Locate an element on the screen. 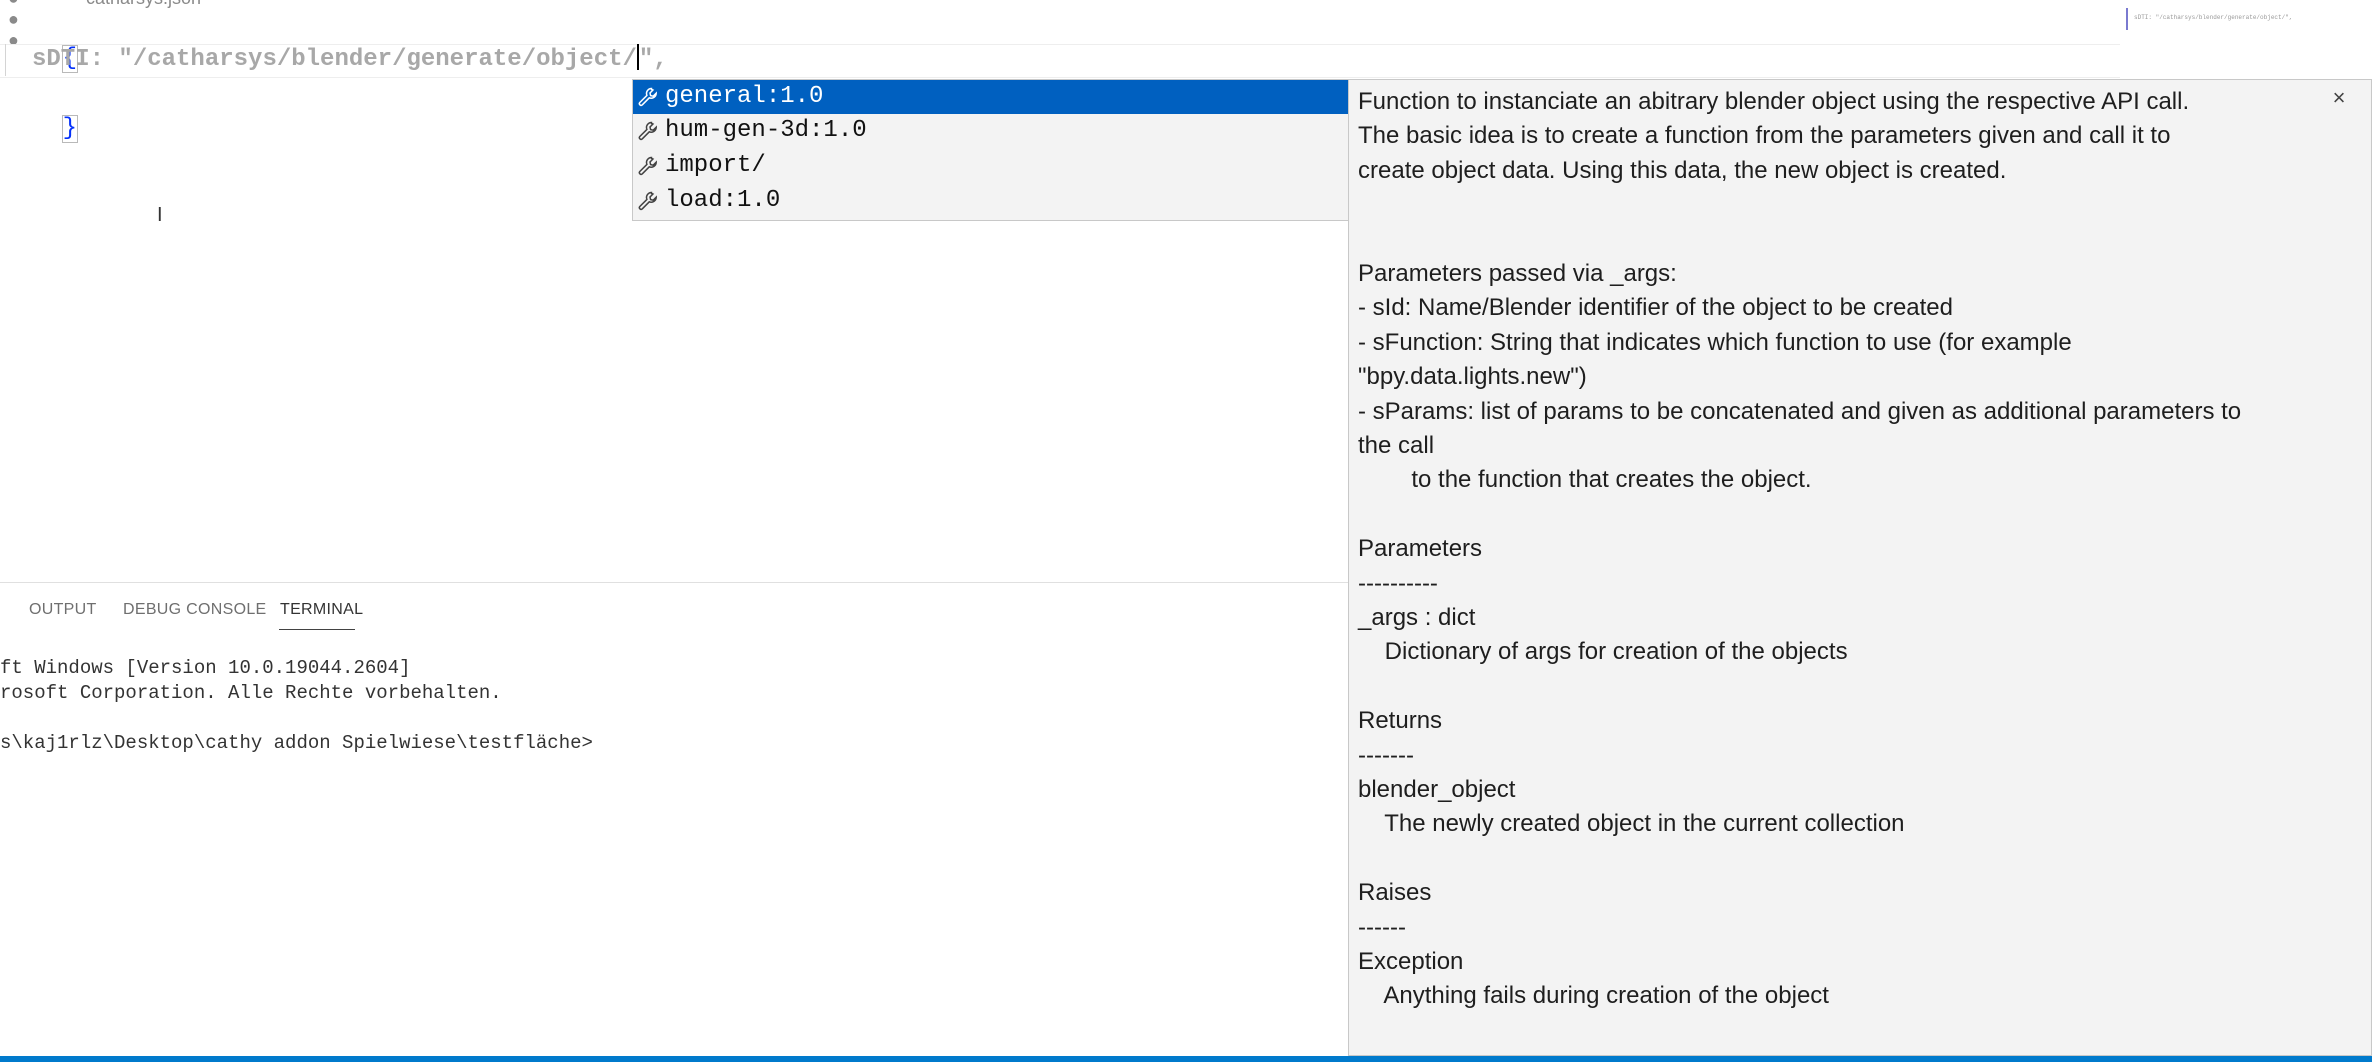 This screenshot has height=1062, width=2372. json-key: sDTI: is located at coordinates (75, 59).